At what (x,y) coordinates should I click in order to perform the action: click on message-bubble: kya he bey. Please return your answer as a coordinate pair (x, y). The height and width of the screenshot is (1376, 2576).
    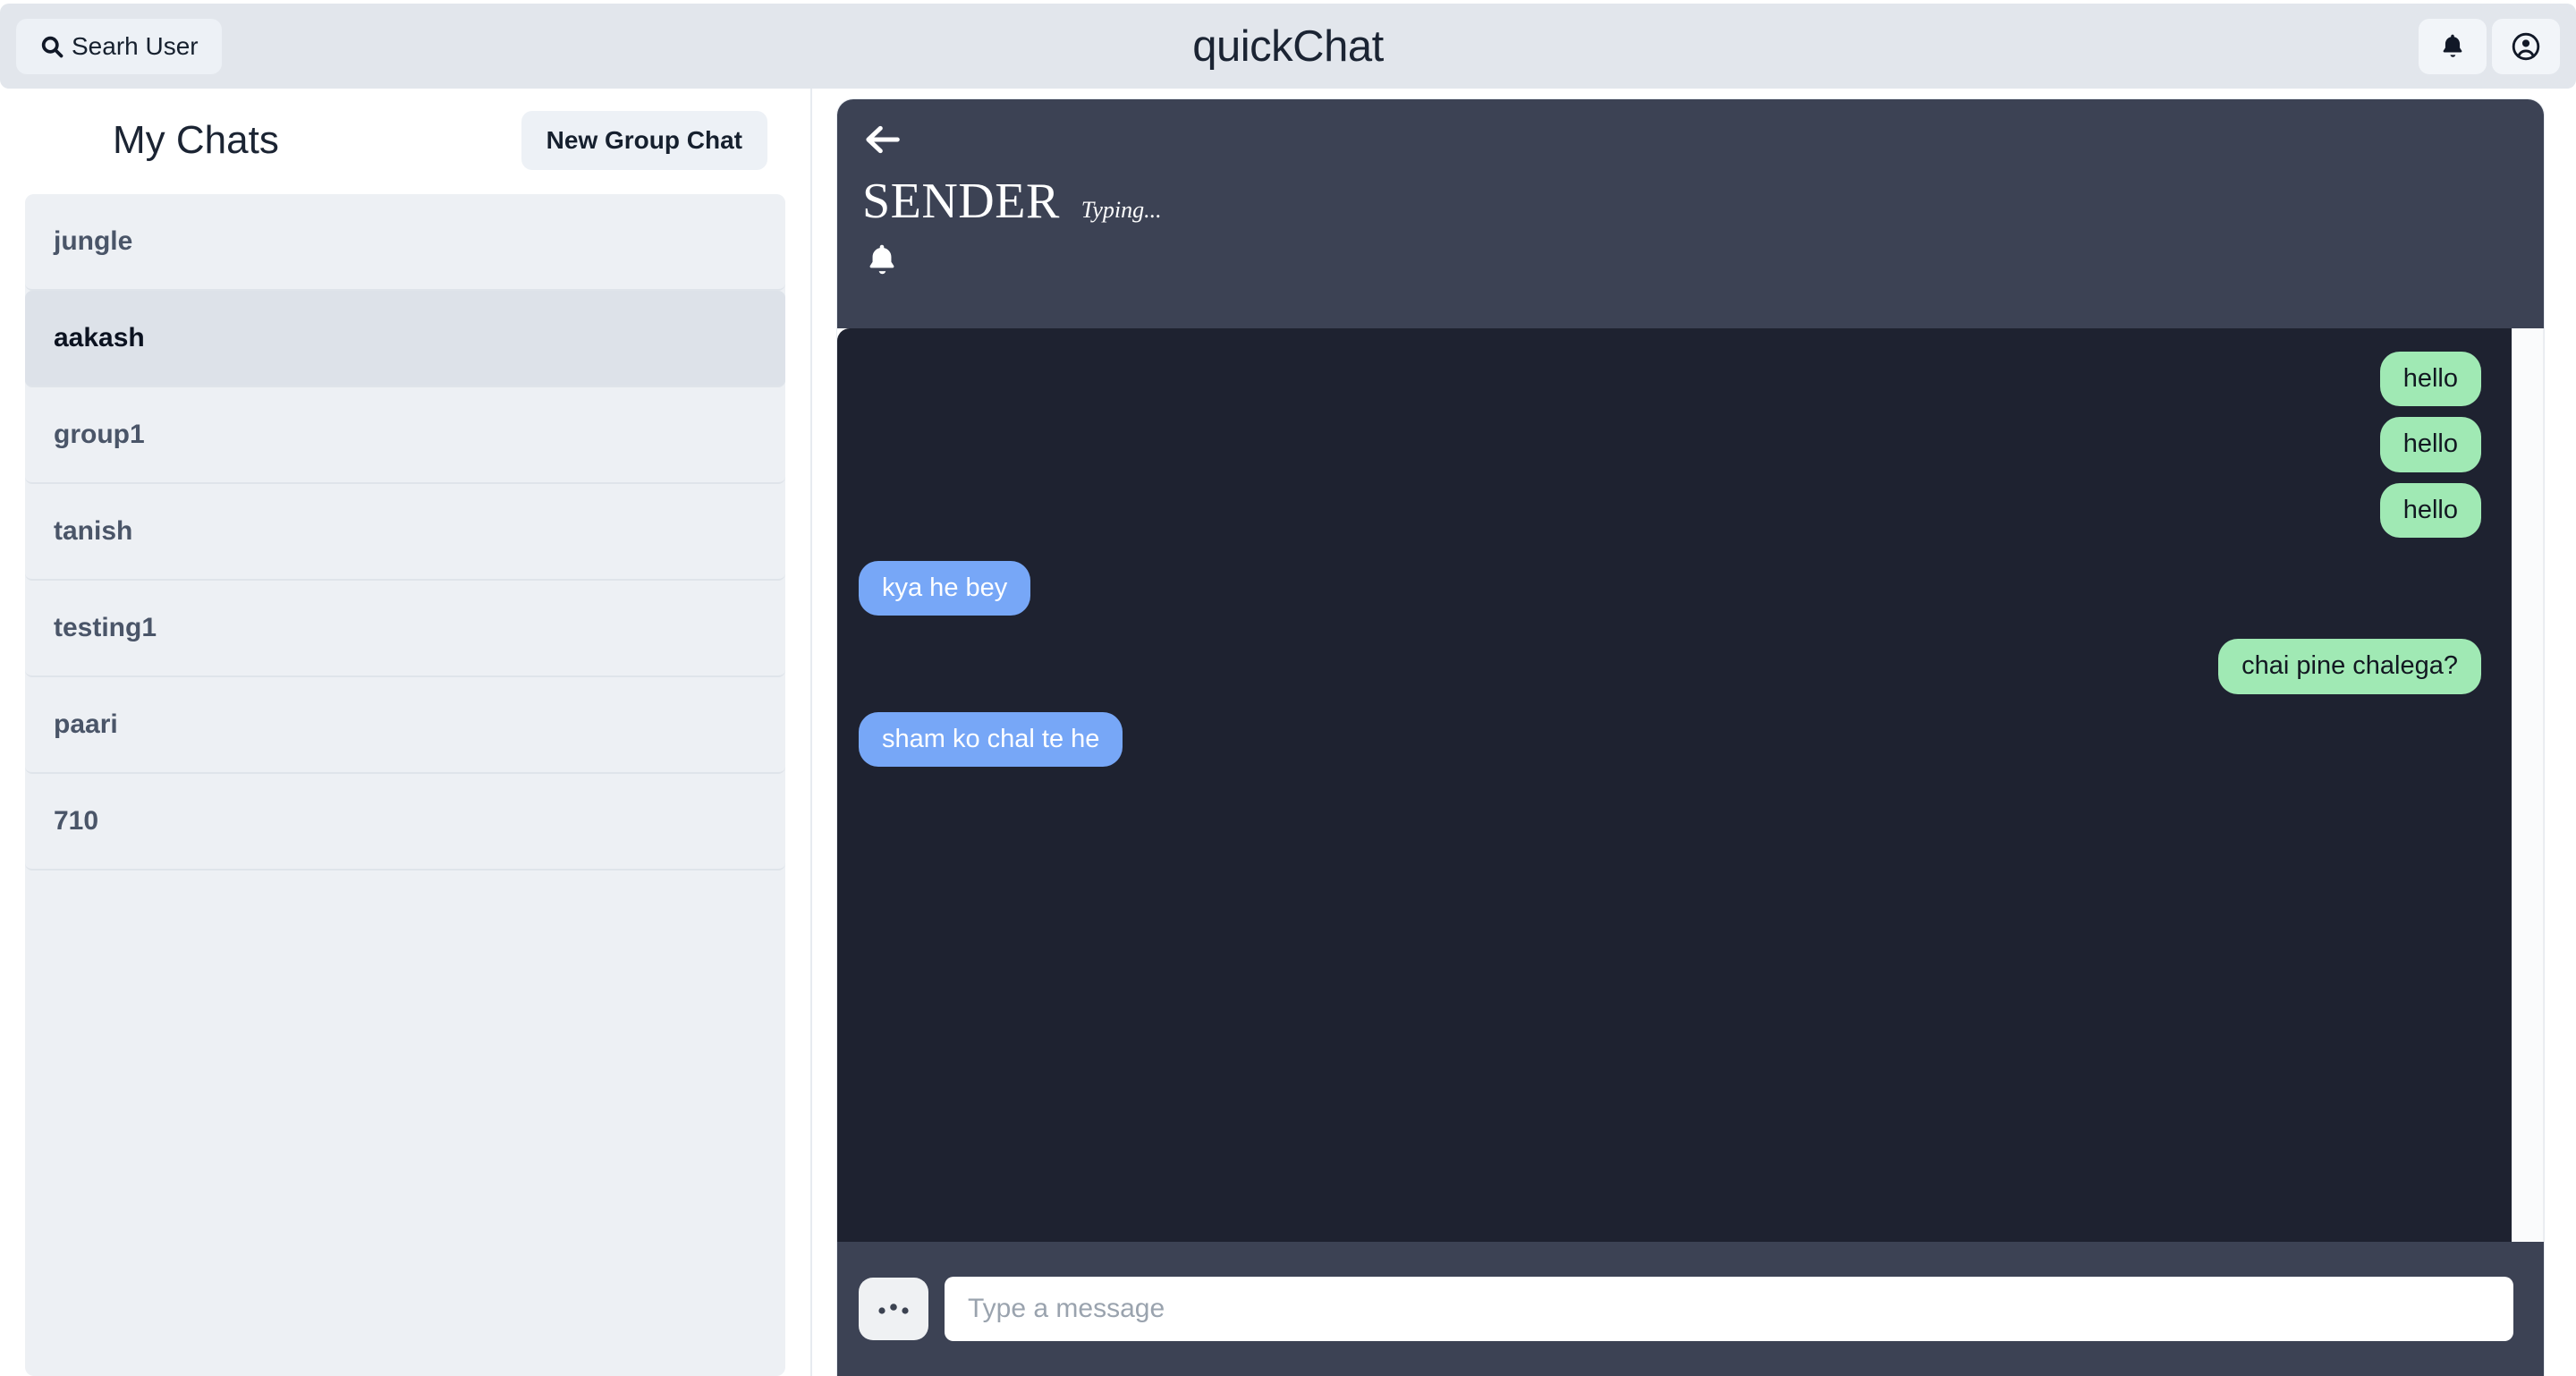
    Looking at the image, I should click on (945, 588).